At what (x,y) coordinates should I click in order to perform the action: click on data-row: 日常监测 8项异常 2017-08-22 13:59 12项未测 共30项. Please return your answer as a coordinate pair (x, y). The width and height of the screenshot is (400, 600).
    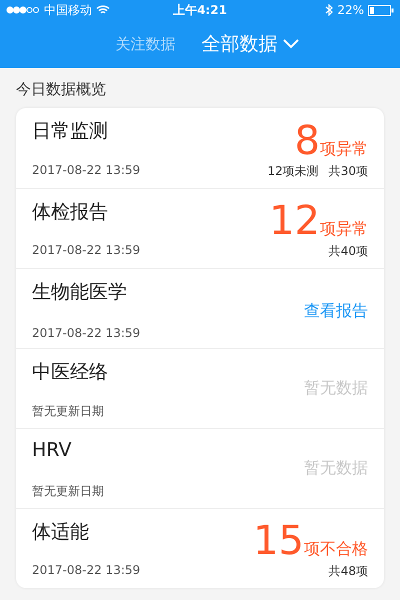
    Looking at the image, I should click on (200, 148).